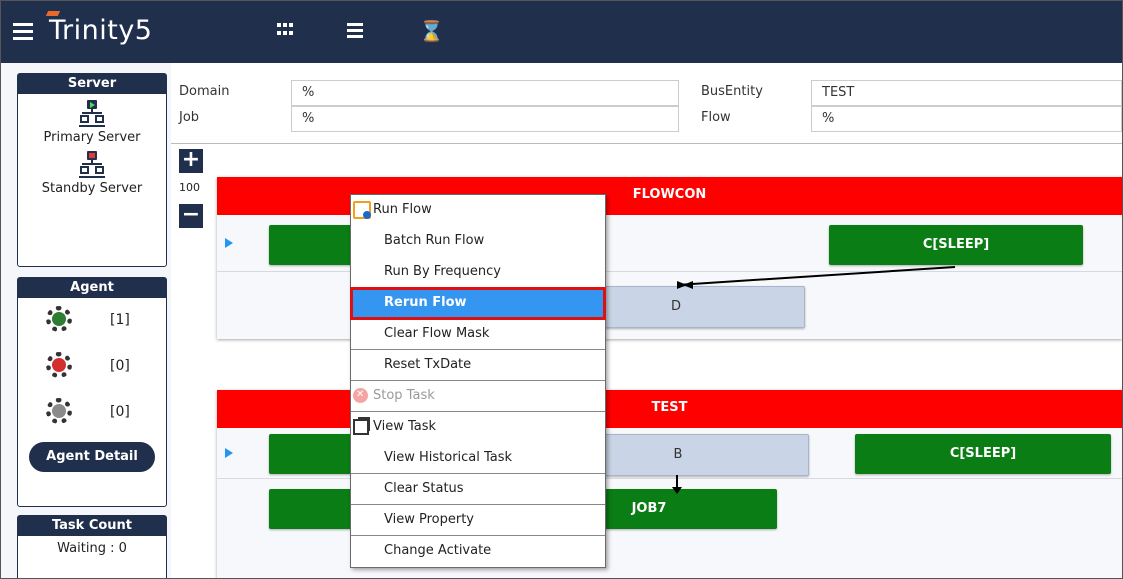  I want to click on menu-batch-run-flow: Batch Run Flow, so click(478, 241).